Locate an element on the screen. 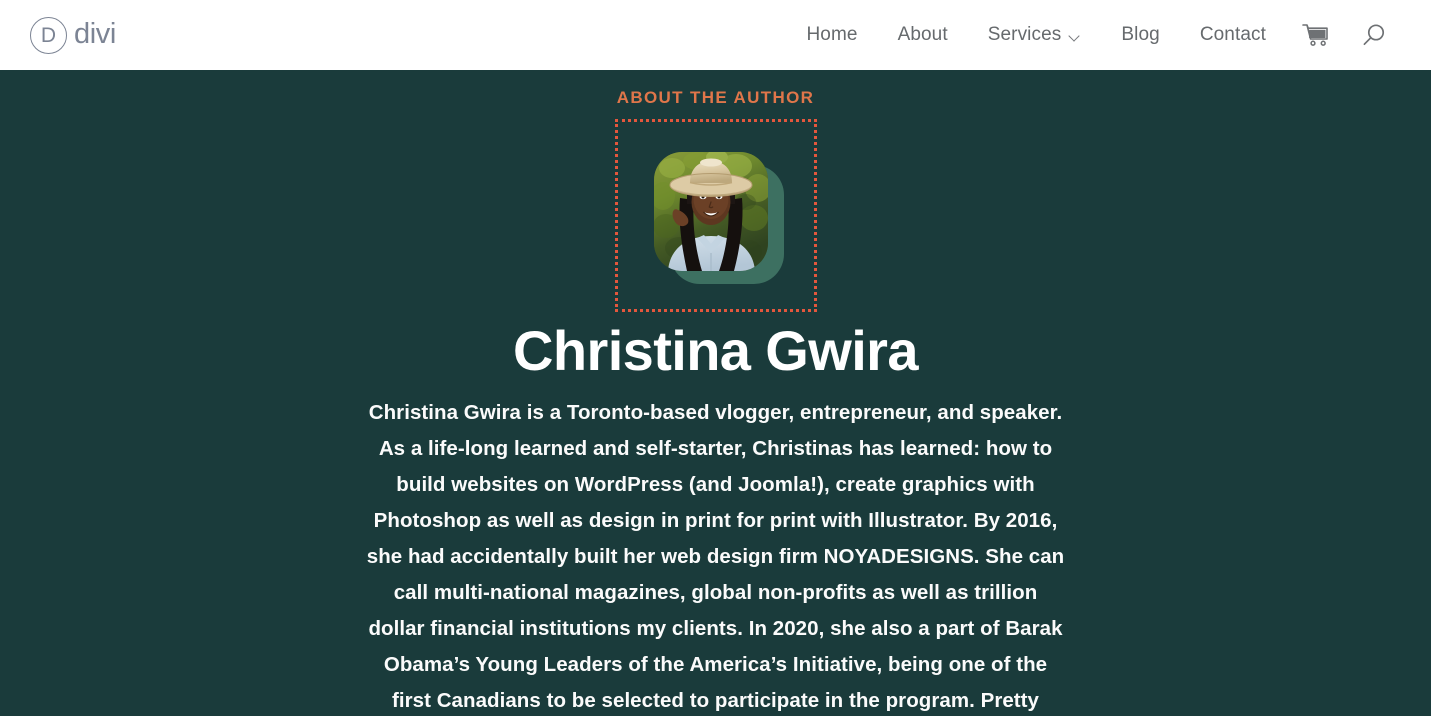  nav-item-services: Services is located at coordinates (1035, 35).